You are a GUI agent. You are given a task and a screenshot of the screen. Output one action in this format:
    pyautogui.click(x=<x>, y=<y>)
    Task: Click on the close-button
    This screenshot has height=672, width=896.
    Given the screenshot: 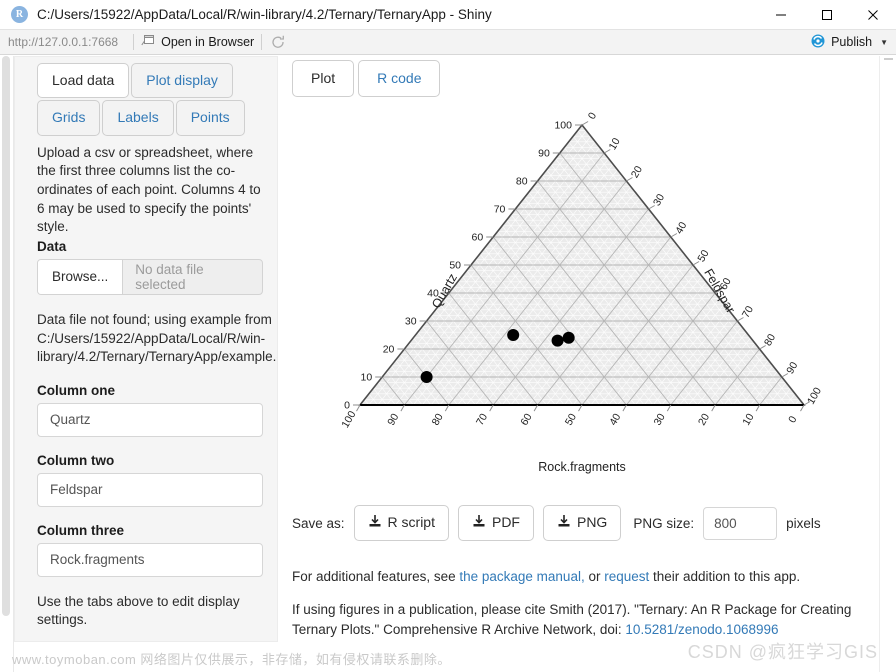 What is the action you would take?
    pyautogui.click(x=873, y=15)
    